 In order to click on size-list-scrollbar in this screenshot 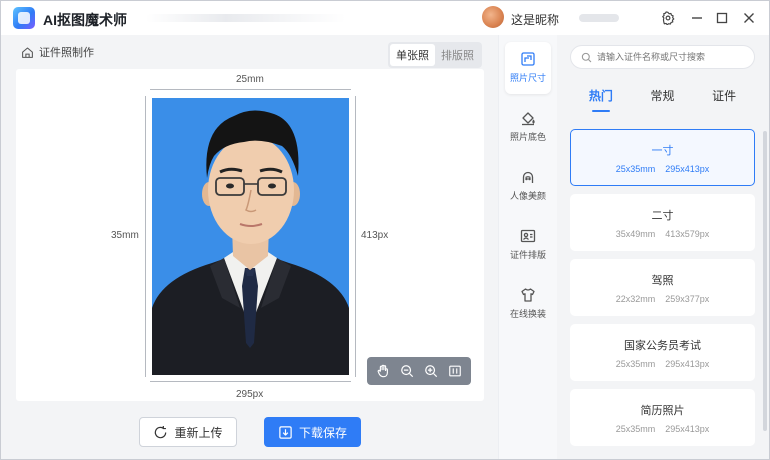, I will do `click(765, 281)`.